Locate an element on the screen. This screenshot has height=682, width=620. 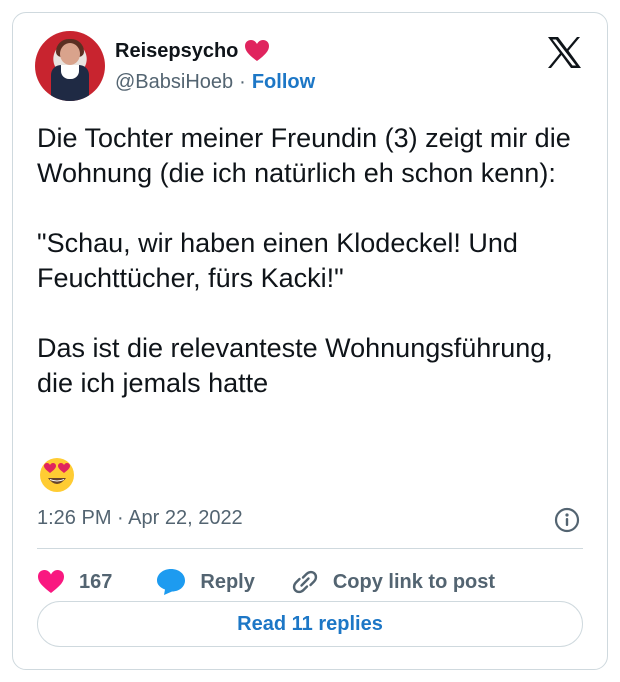
copy-link-label: Copy link to post is located at coordinates (414, 581).